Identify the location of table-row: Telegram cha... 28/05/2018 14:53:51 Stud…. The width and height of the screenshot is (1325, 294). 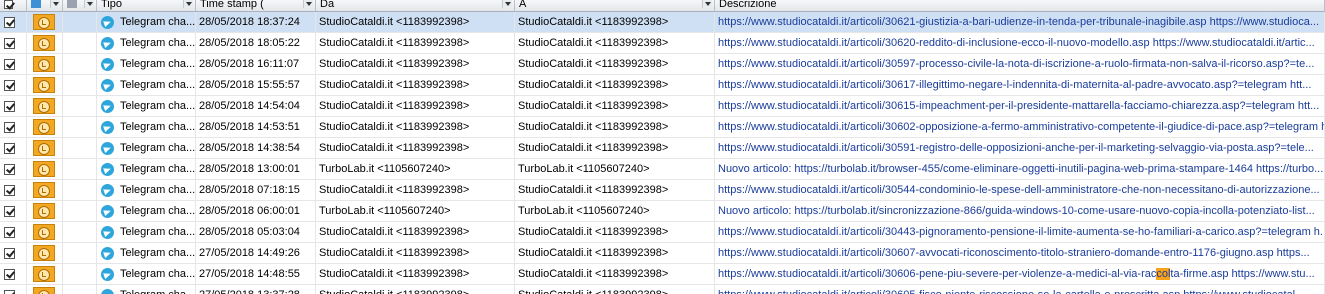
(662, 127).